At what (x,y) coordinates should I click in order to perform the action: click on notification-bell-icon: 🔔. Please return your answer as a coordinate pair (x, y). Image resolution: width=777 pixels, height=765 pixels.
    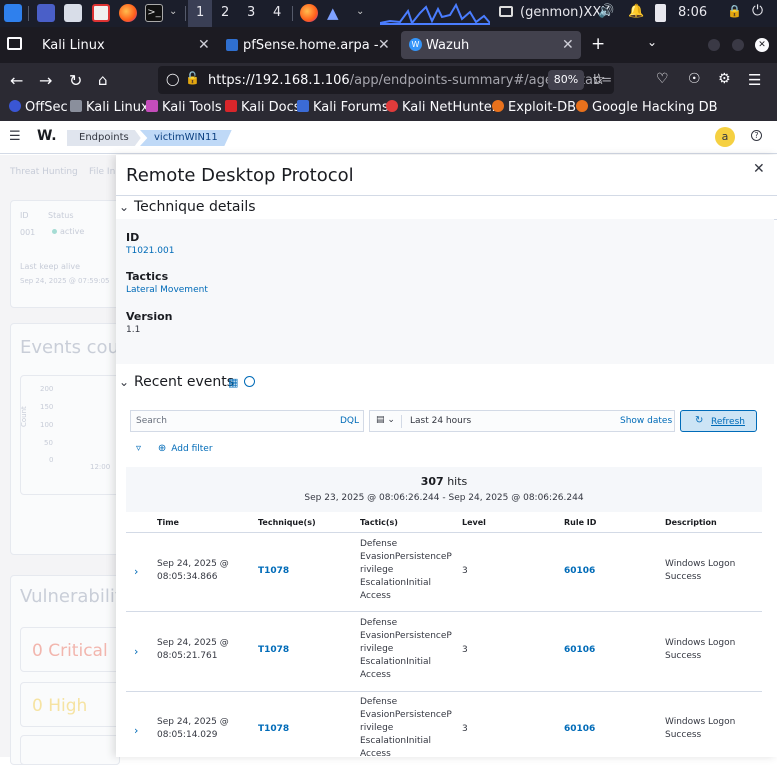
    Looking at the image, I should click on (636, 11).